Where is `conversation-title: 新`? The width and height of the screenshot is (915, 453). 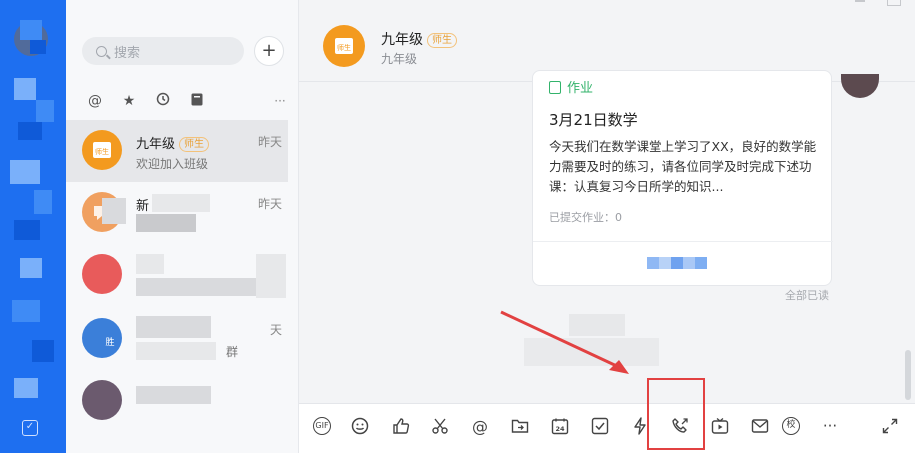
conversation-title: 新 is located at coordinates (143, 206).